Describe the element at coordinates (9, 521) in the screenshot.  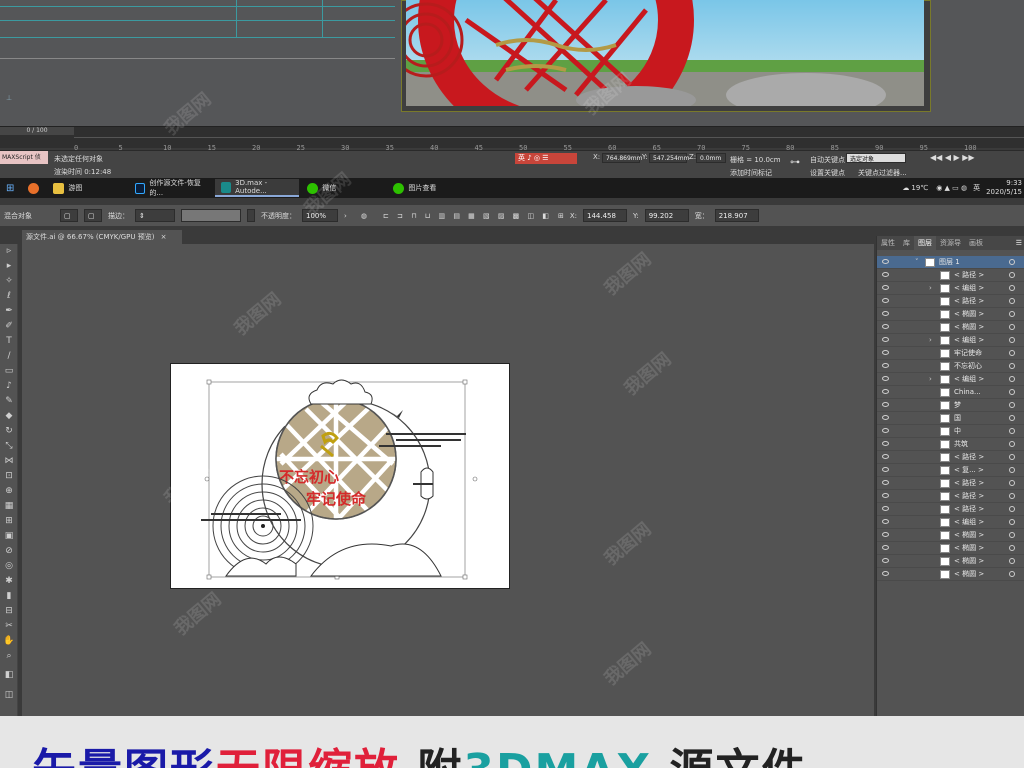
I see `mesh-tool-icon: ⊞` at that location.